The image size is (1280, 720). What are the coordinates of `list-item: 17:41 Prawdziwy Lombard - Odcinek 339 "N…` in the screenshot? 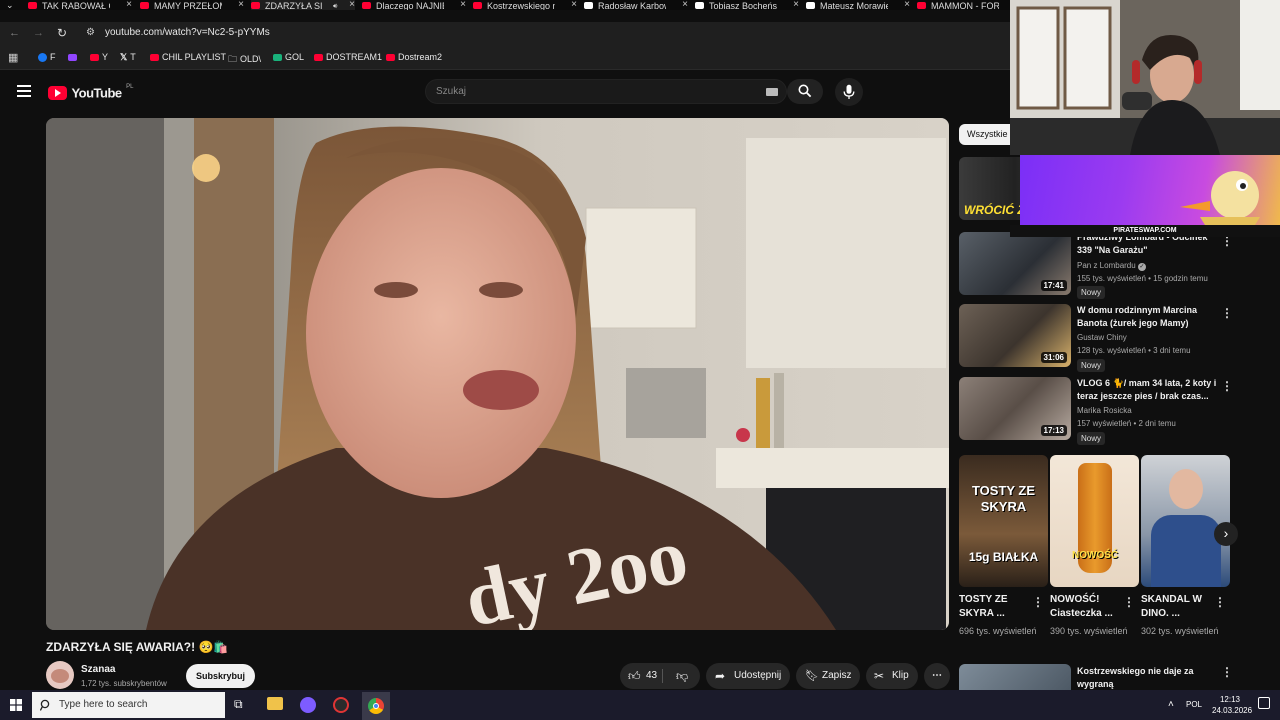 It's located at (1096, 265).